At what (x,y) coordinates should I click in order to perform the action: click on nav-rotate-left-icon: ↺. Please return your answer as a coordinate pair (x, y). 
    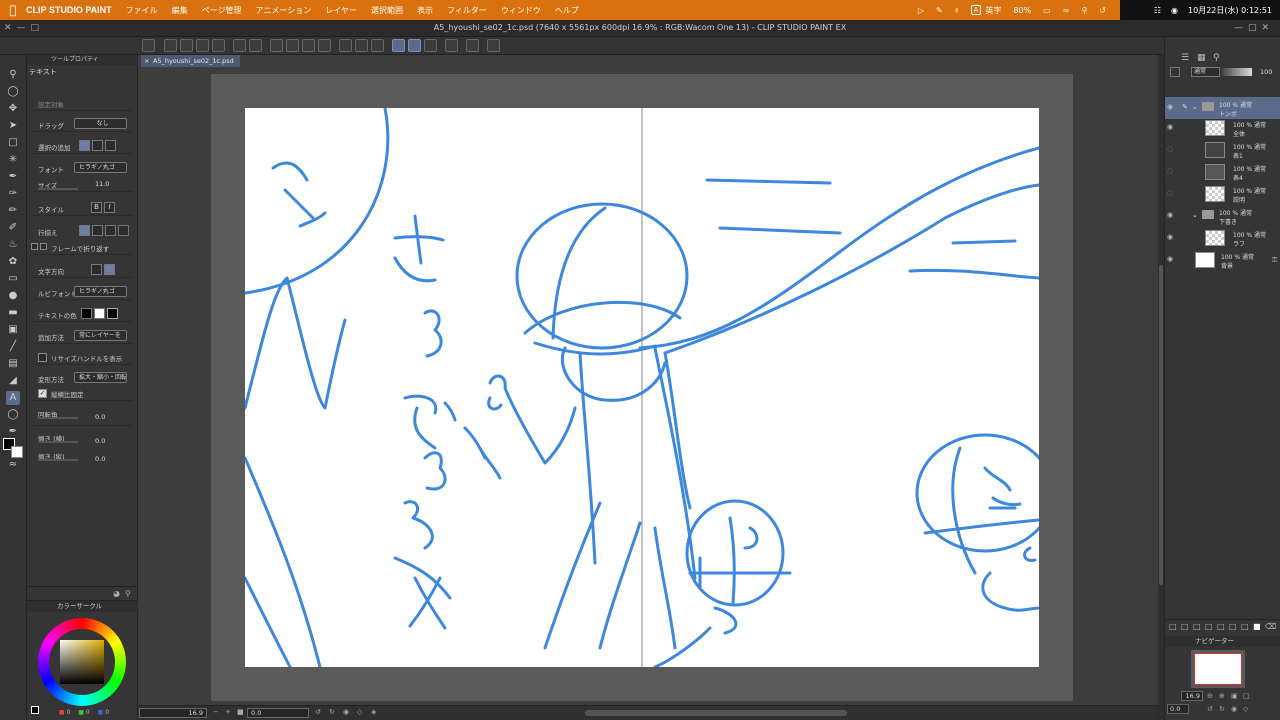
    Looking at the image, I should click on (1210, 709).